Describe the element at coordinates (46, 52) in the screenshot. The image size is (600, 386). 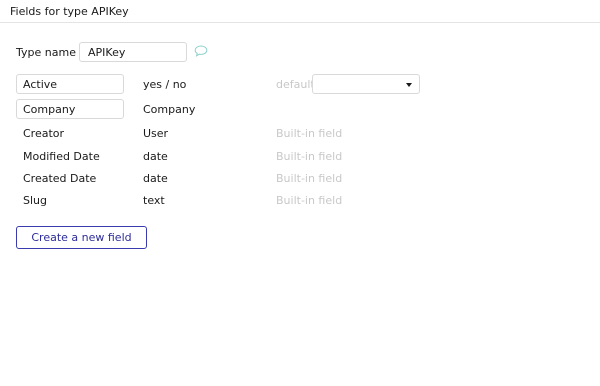
I see `type-name-label: Type name` at that location.